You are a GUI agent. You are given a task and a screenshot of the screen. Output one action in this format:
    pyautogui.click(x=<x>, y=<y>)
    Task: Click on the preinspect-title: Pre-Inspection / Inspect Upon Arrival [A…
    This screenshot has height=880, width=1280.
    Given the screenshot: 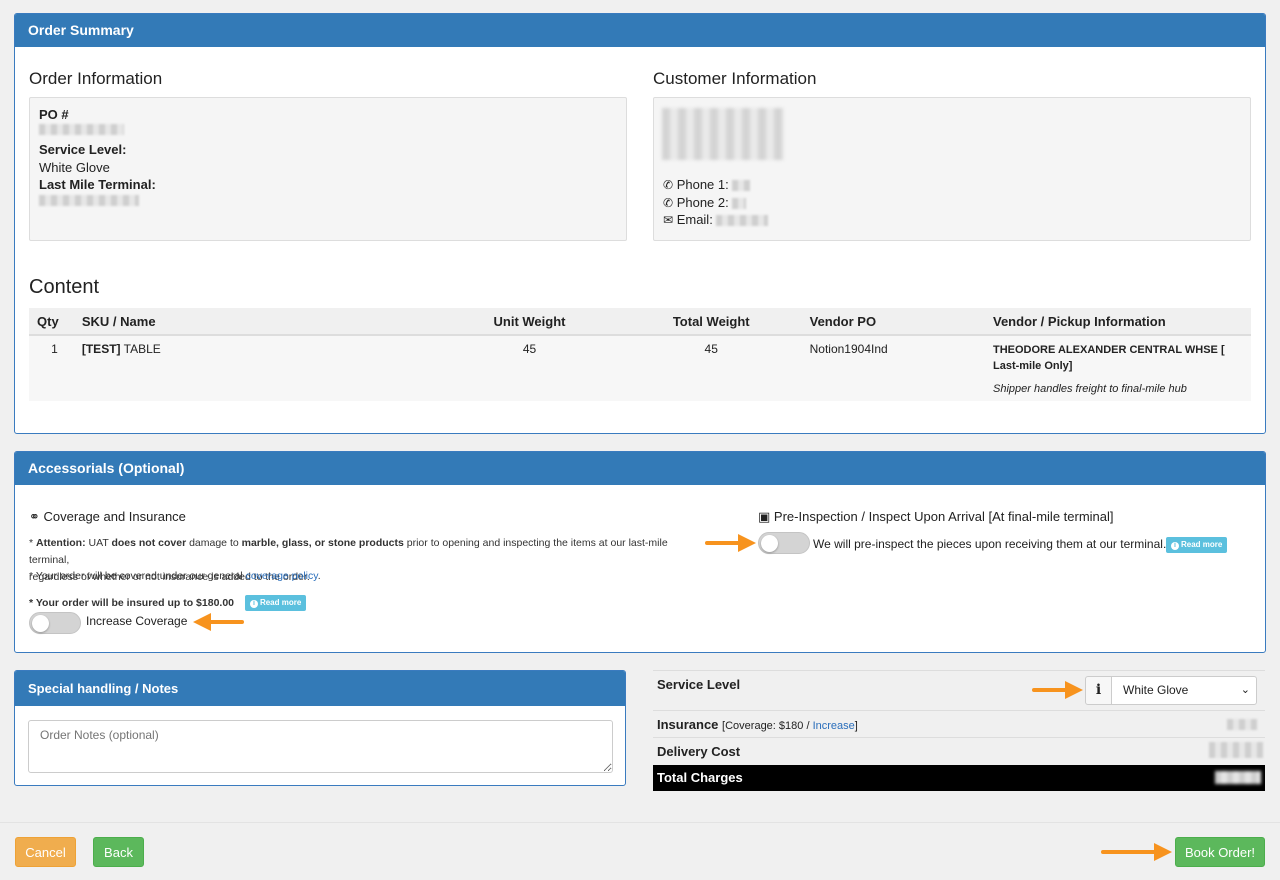 What is the action you would take?
    pyautogui.click(x=943, y=516)
    